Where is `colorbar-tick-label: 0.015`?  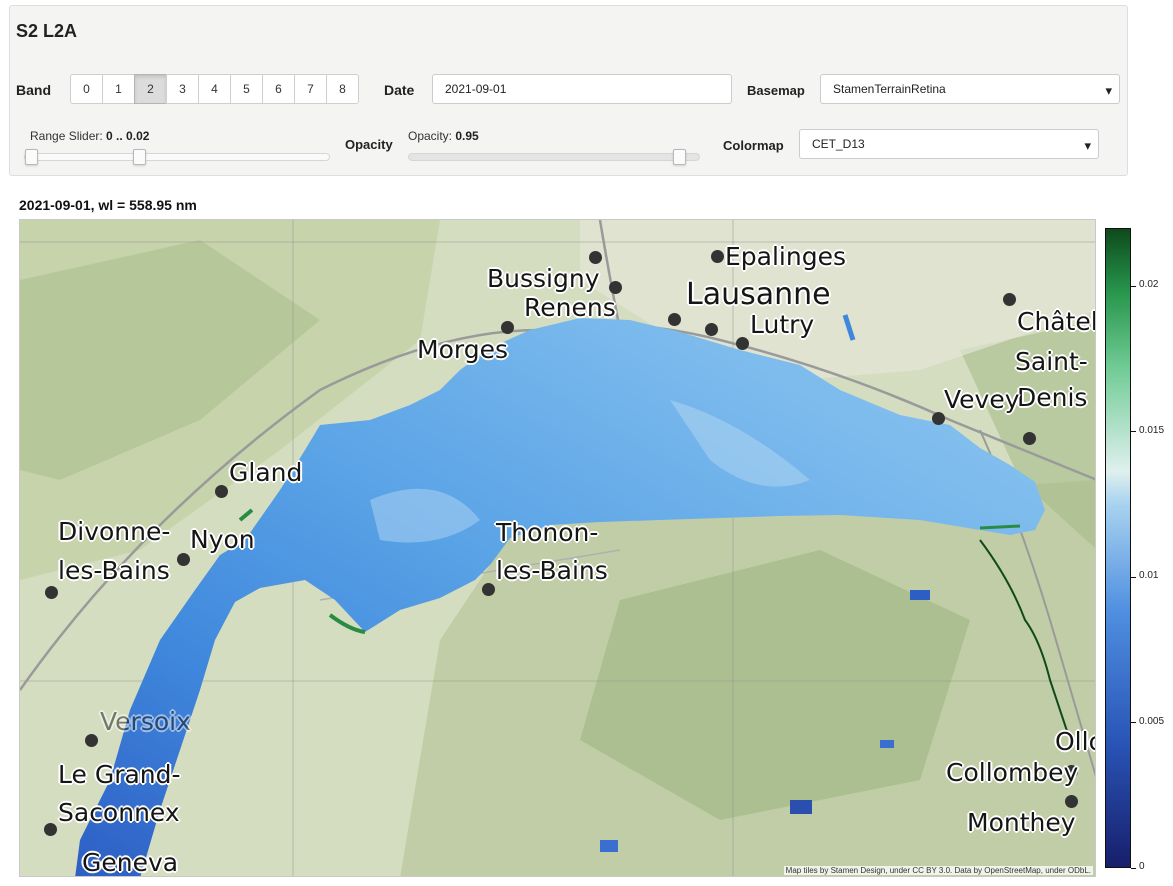
colorbar-tick-label: 0.015 is located at coordinates (1152, 430).